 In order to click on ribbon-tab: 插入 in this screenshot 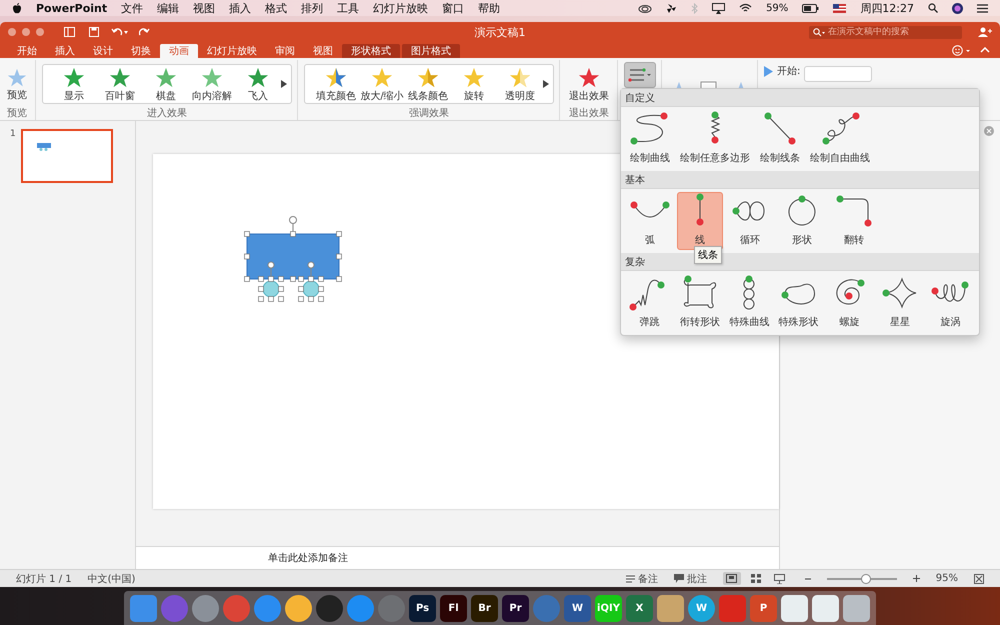, I will do `click(65, 51)`.